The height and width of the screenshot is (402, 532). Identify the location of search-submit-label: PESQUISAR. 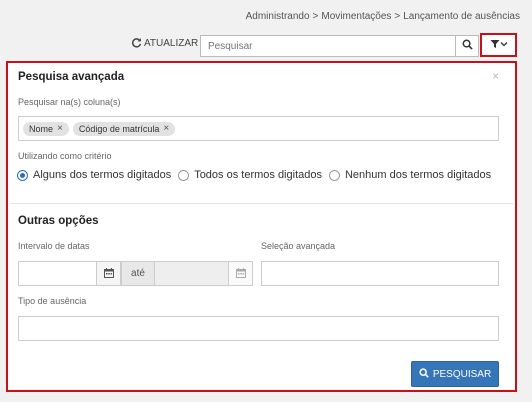
(462, 374).